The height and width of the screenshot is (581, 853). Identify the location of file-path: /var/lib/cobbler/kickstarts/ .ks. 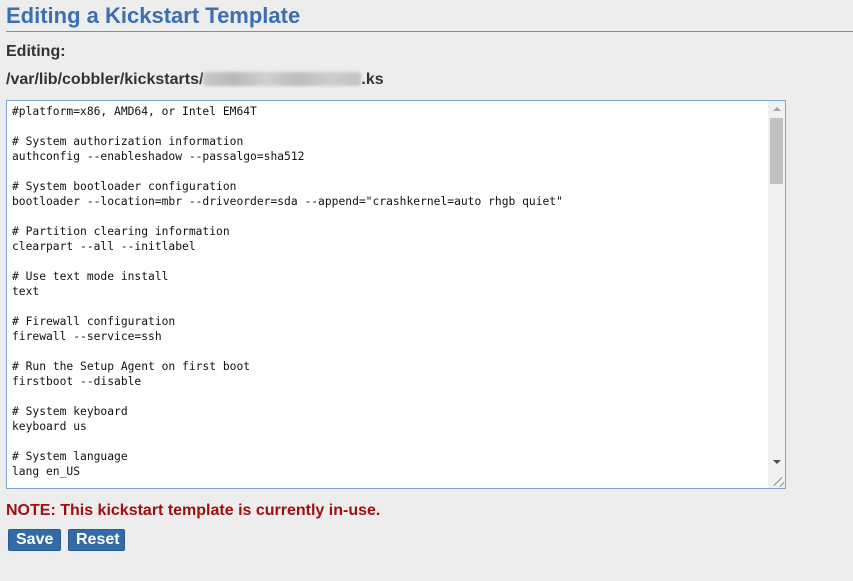
(195, 80).